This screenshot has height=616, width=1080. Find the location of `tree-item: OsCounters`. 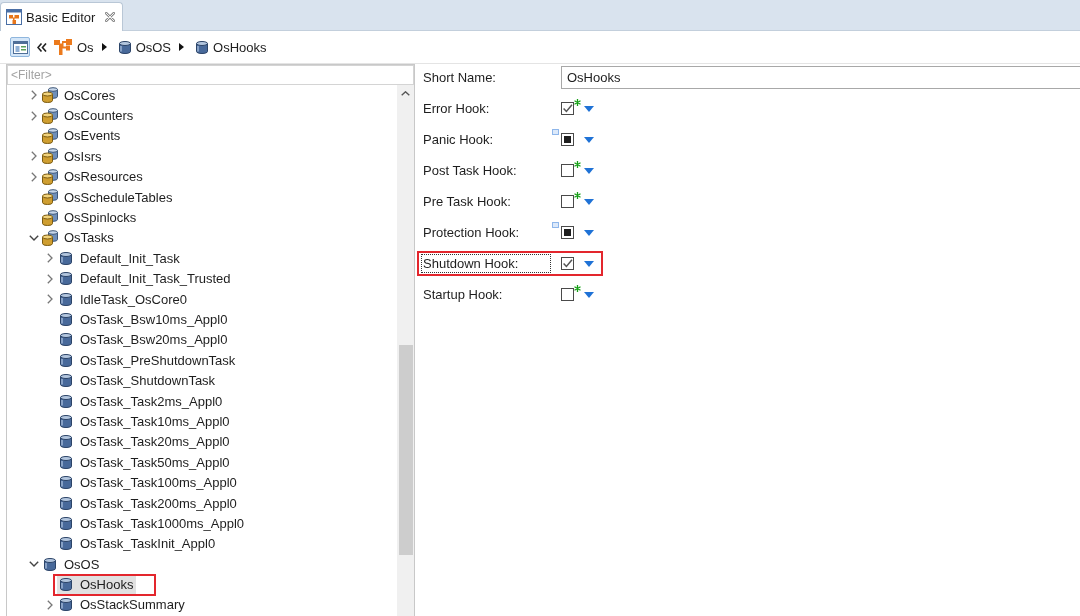

tree-item: OsCounters is located at coordinates (89, 115).